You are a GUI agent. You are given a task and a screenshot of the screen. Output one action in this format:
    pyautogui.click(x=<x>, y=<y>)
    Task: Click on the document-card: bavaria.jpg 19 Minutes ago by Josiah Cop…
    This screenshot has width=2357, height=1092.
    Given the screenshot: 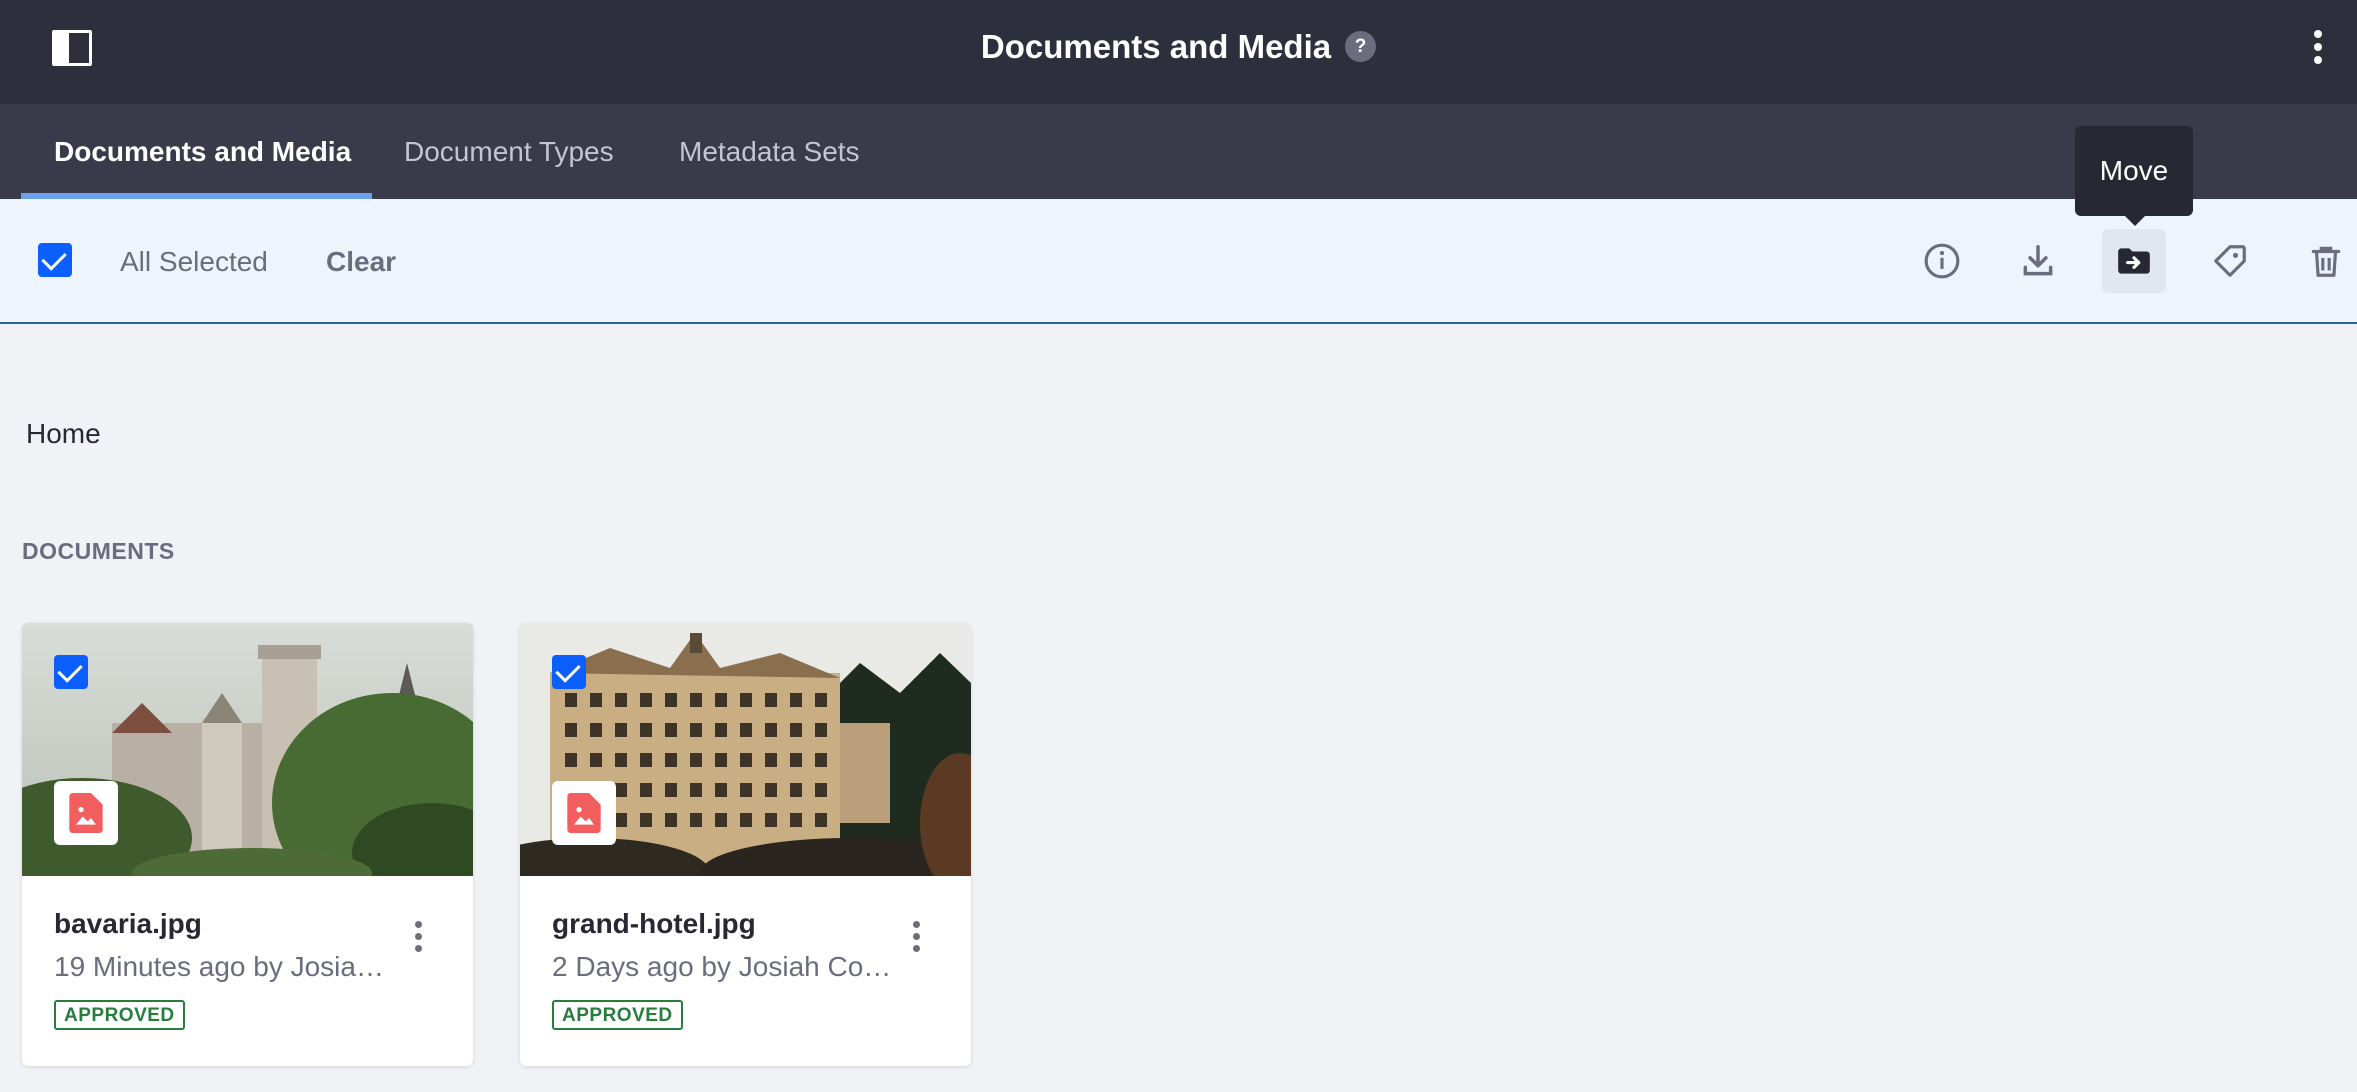 What is the action you would take?
    pyautogui.click(x=247, y=844)
    